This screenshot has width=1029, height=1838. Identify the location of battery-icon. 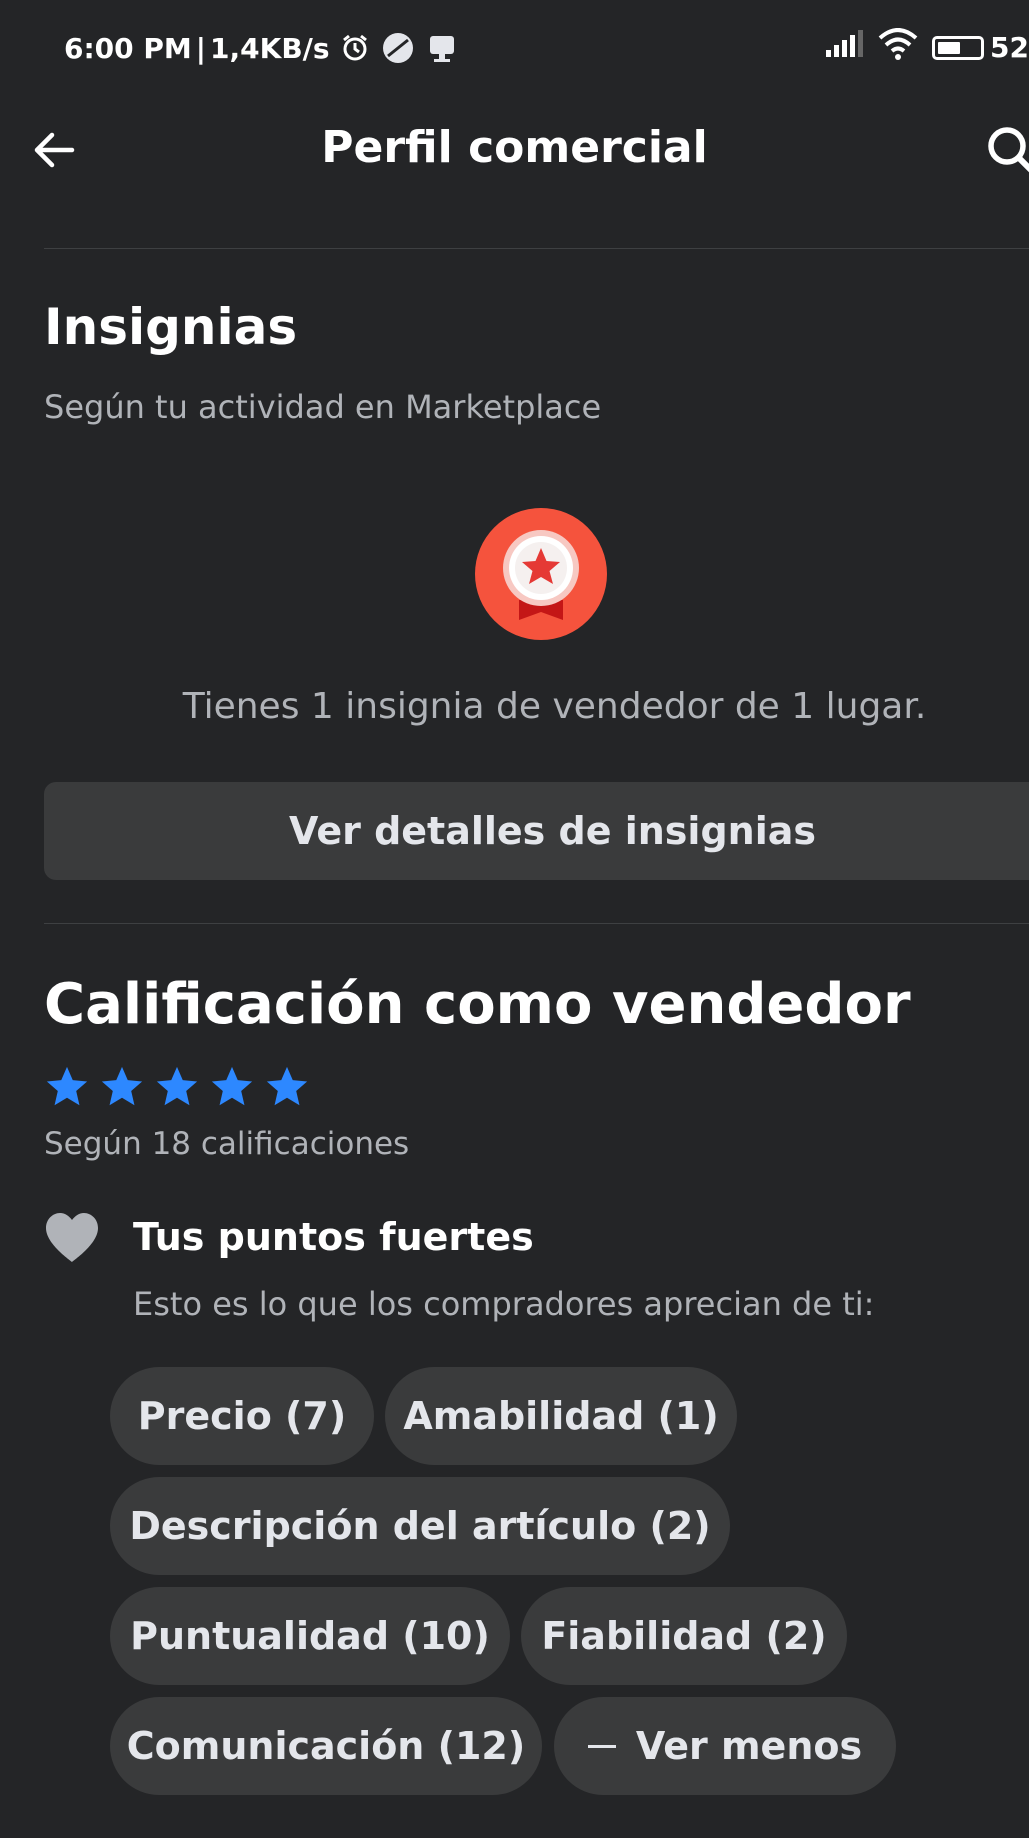
(958, 47).